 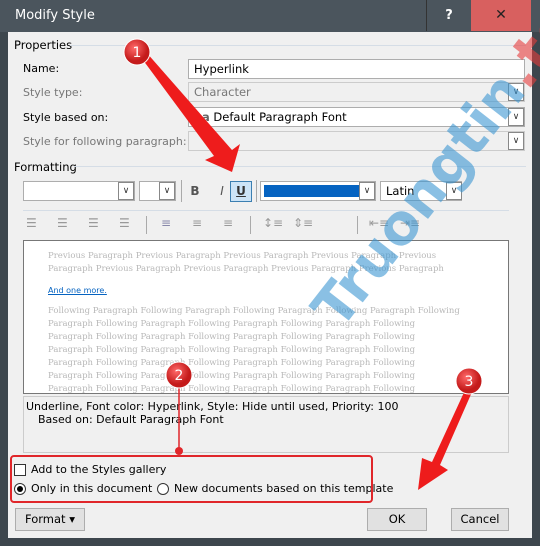 What do you see at coordinates (137, 53) in the screenshot?
I see `annotation-number-1: 1` at bounding box center [137, 53].